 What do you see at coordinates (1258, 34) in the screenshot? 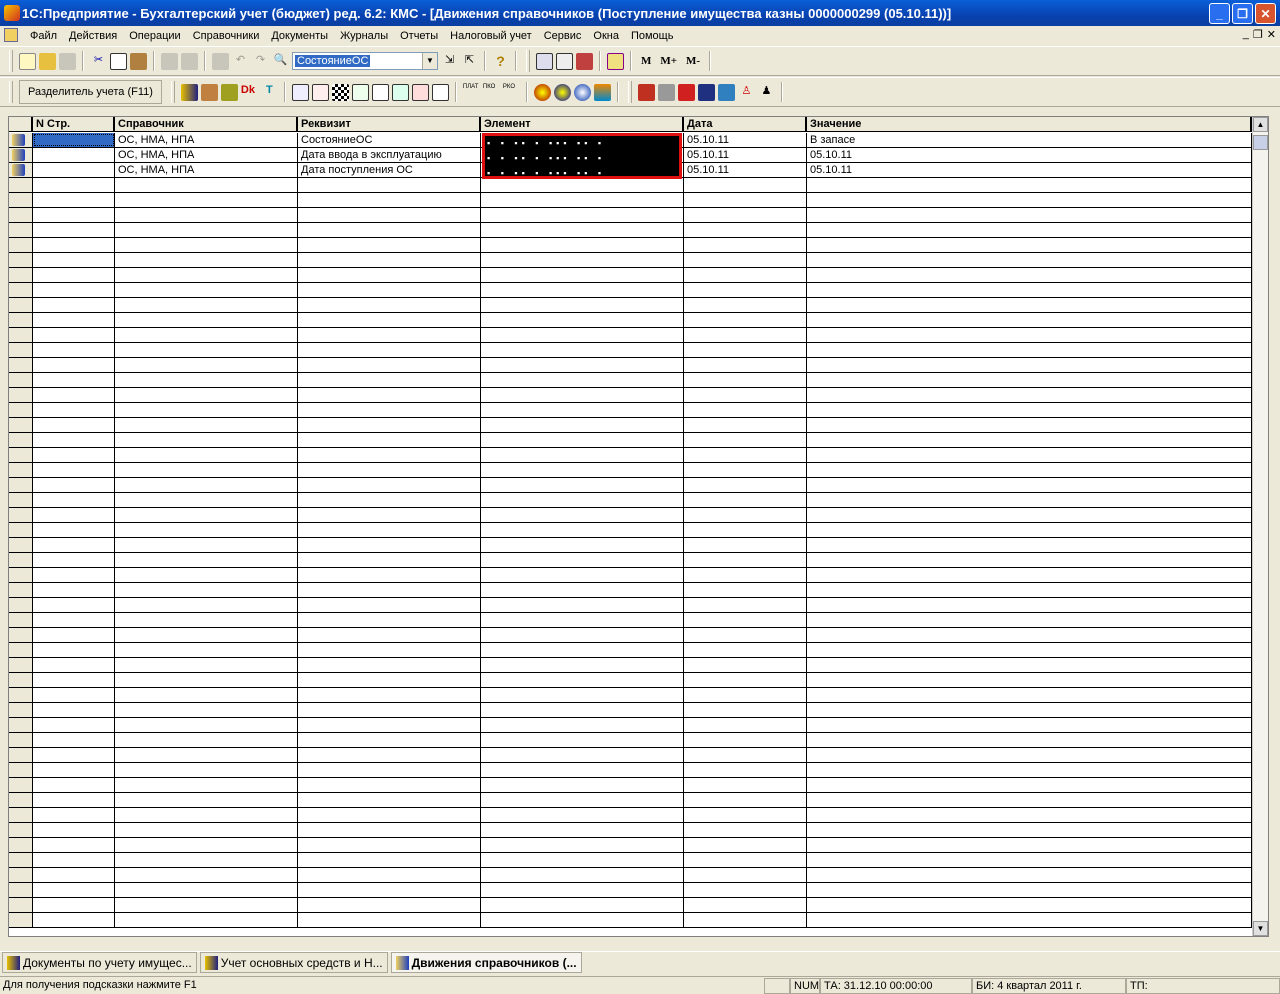
I see `mdi-restore-button: ❐` at bounding box center [1258, 34].